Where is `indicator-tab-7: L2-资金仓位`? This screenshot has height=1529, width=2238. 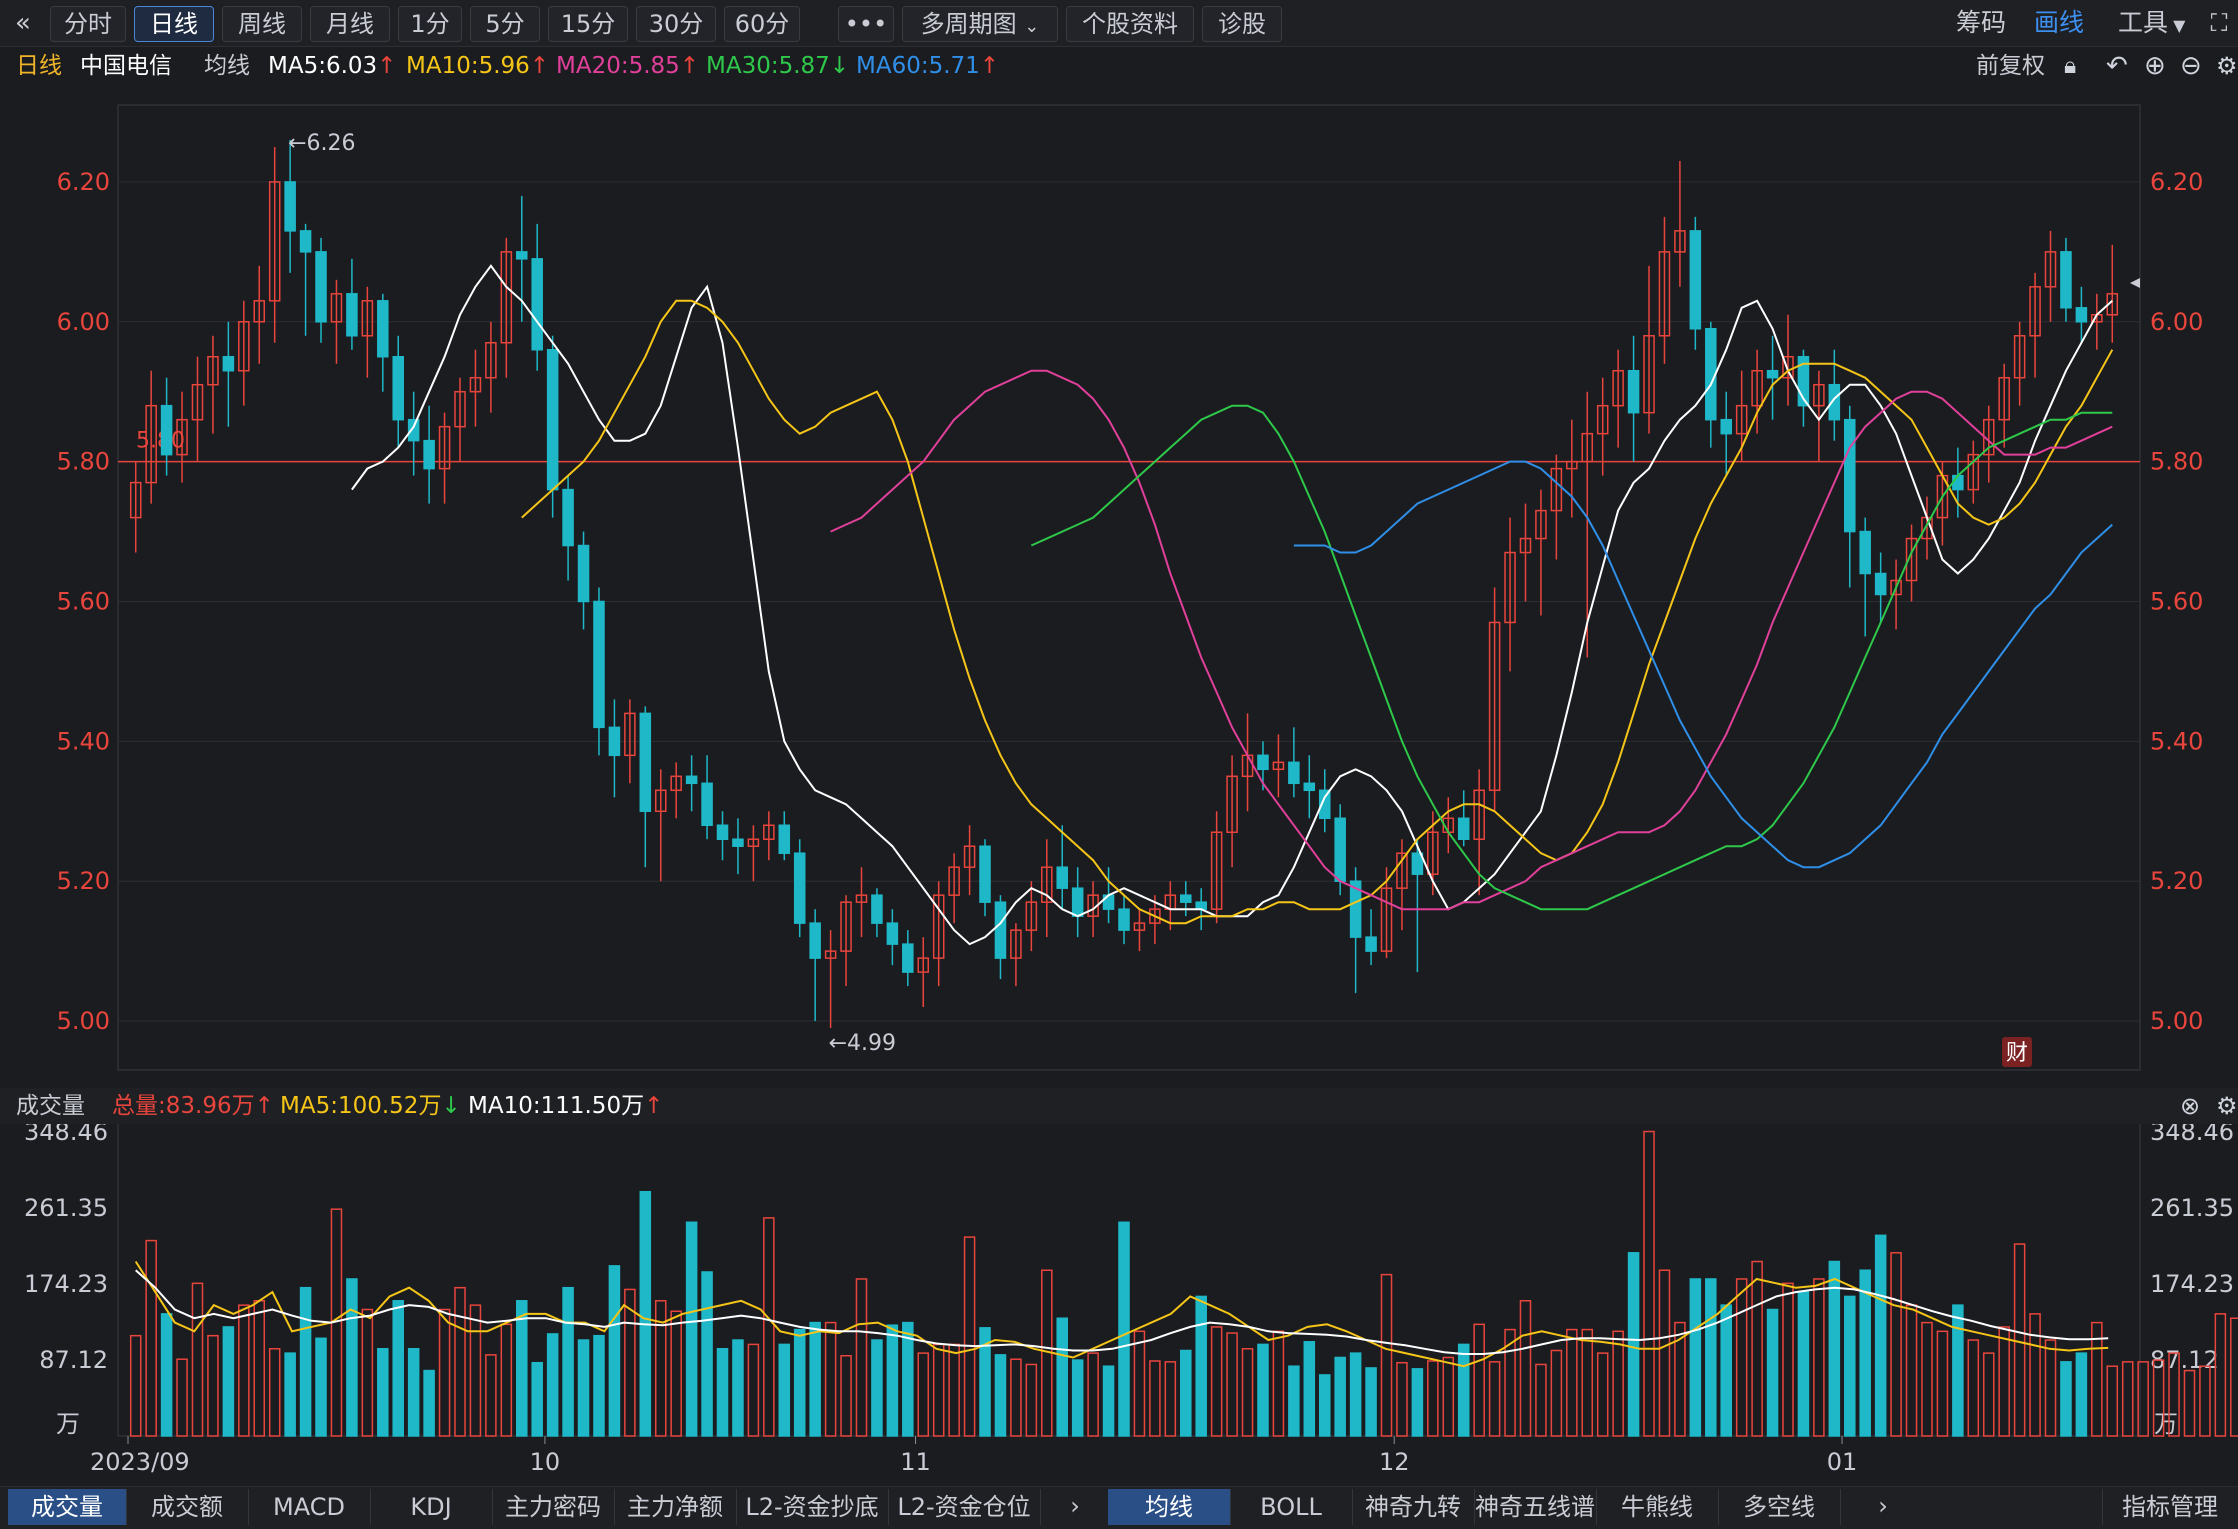
indicator-tab-7: L2-资金仓位 is located at coordinates (964, 1507).